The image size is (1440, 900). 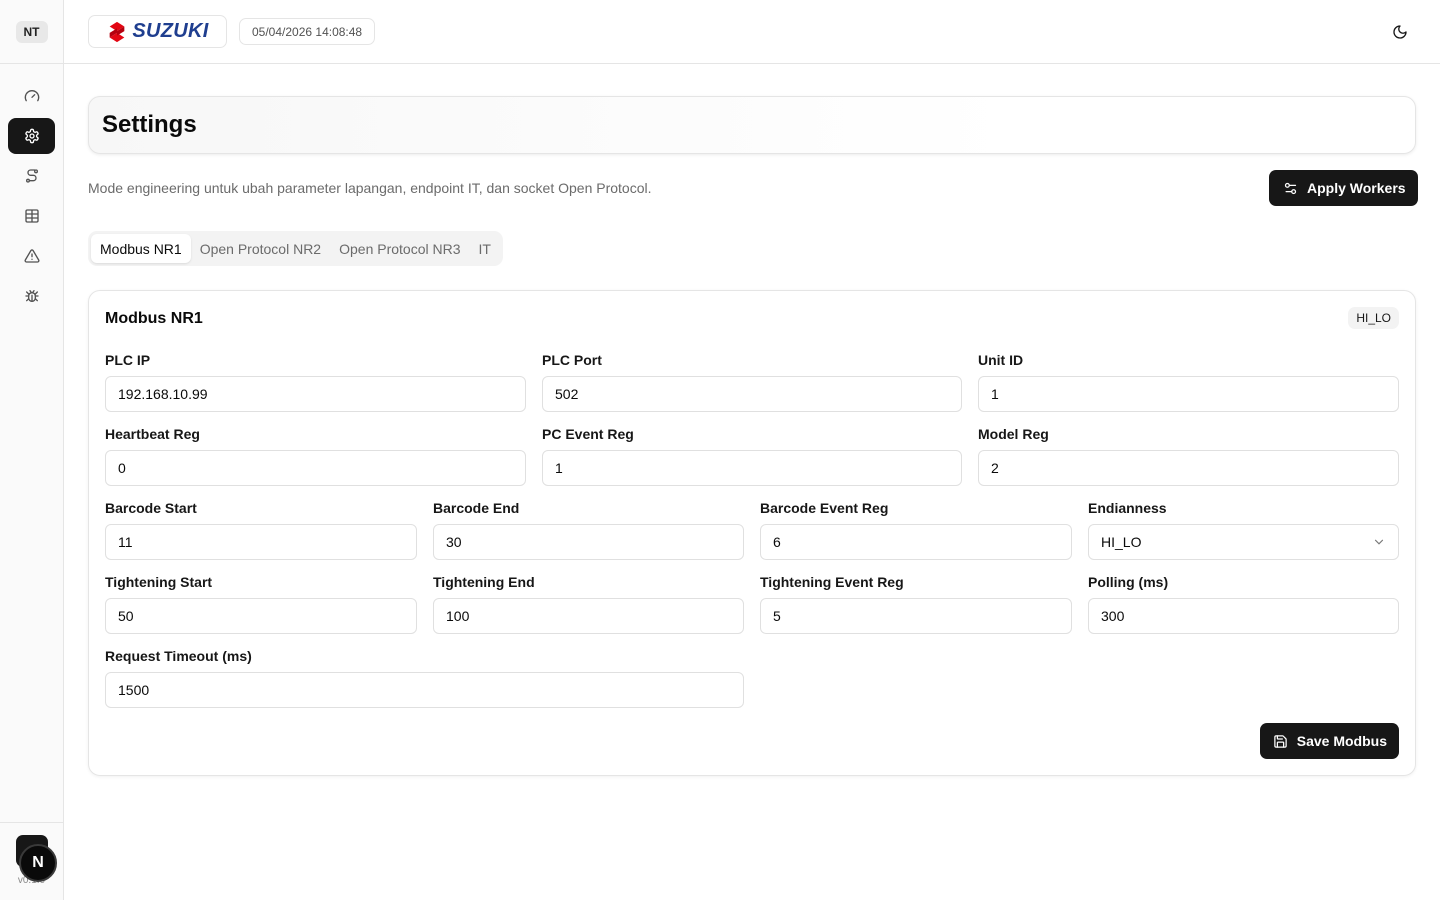 I want to click on model-reg-field: Model Reg 2, so click(x=1188, y=456).